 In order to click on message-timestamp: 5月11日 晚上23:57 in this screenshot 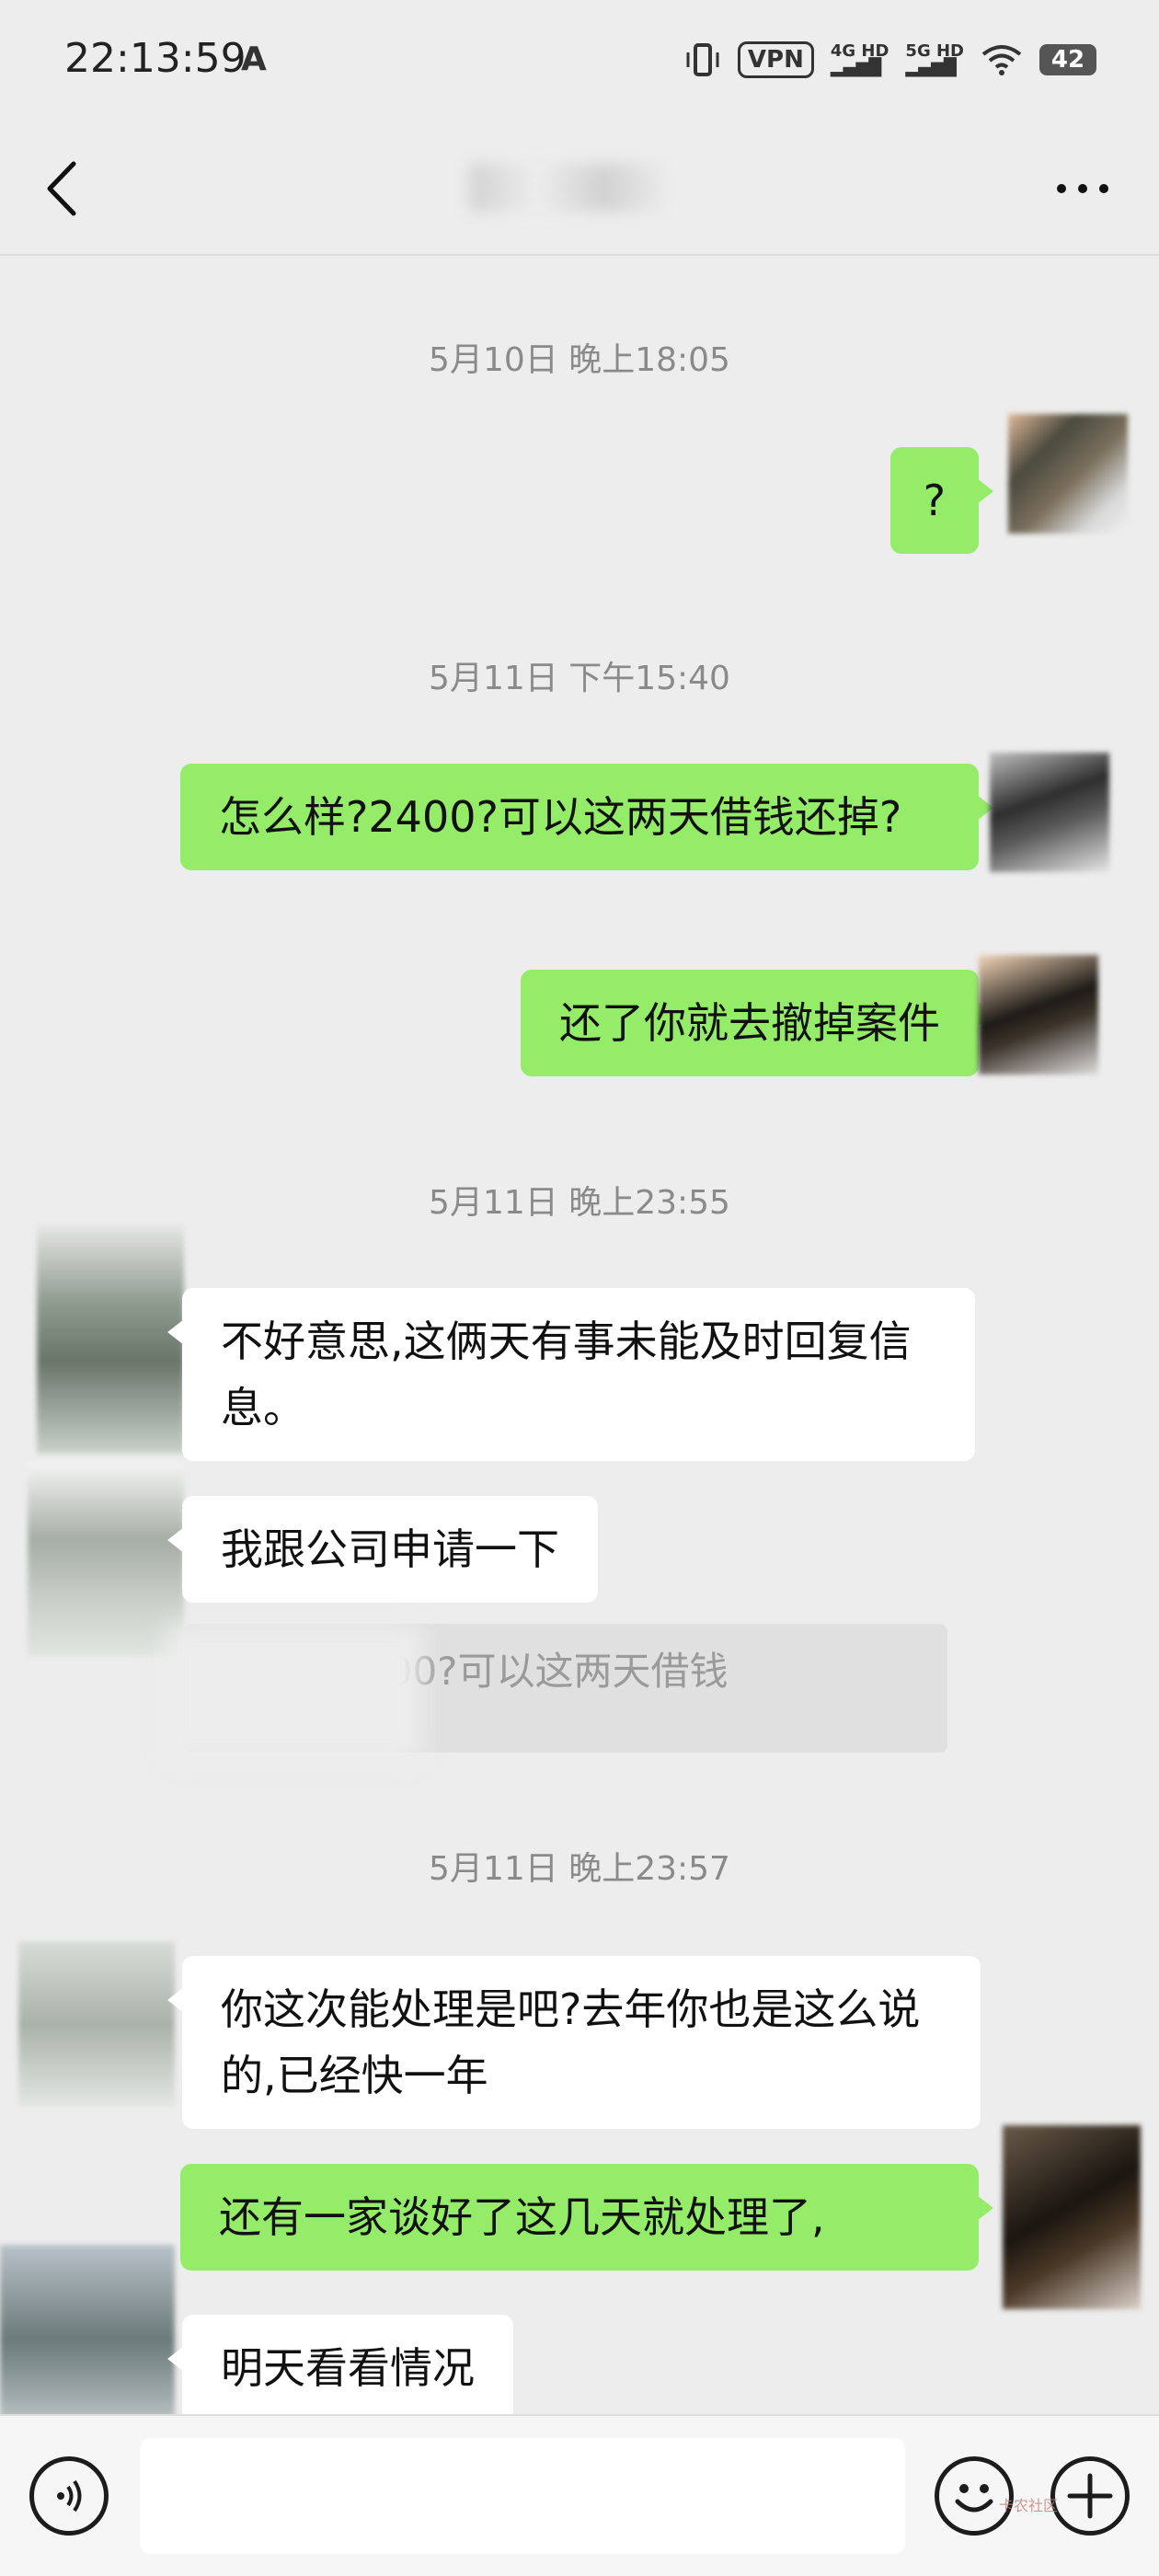, I will do `click(579, 1869)`.